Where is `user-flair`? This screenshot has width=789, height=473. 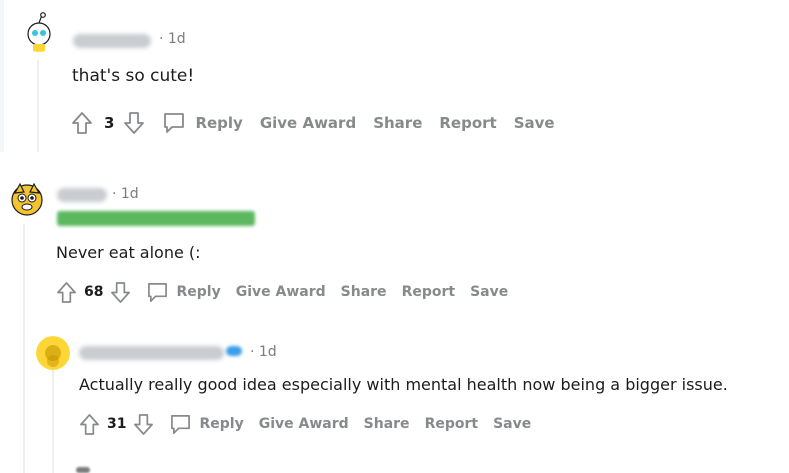
user-flair is located at coordinates (156, 218).